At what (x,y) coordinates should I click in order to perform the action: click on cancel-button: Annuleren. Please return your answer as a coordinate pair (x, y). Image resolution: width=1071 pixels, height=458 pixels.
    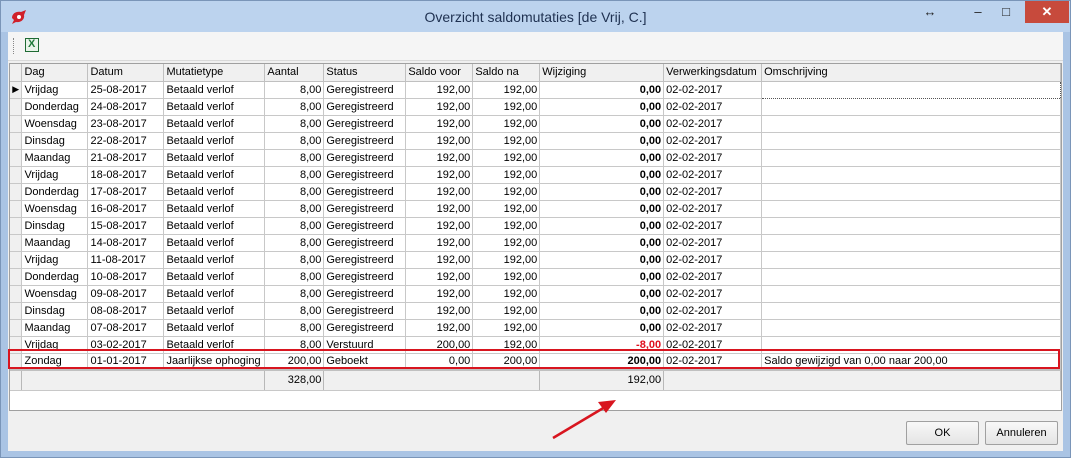
    Looking at the image, I should click on (1021, 433).